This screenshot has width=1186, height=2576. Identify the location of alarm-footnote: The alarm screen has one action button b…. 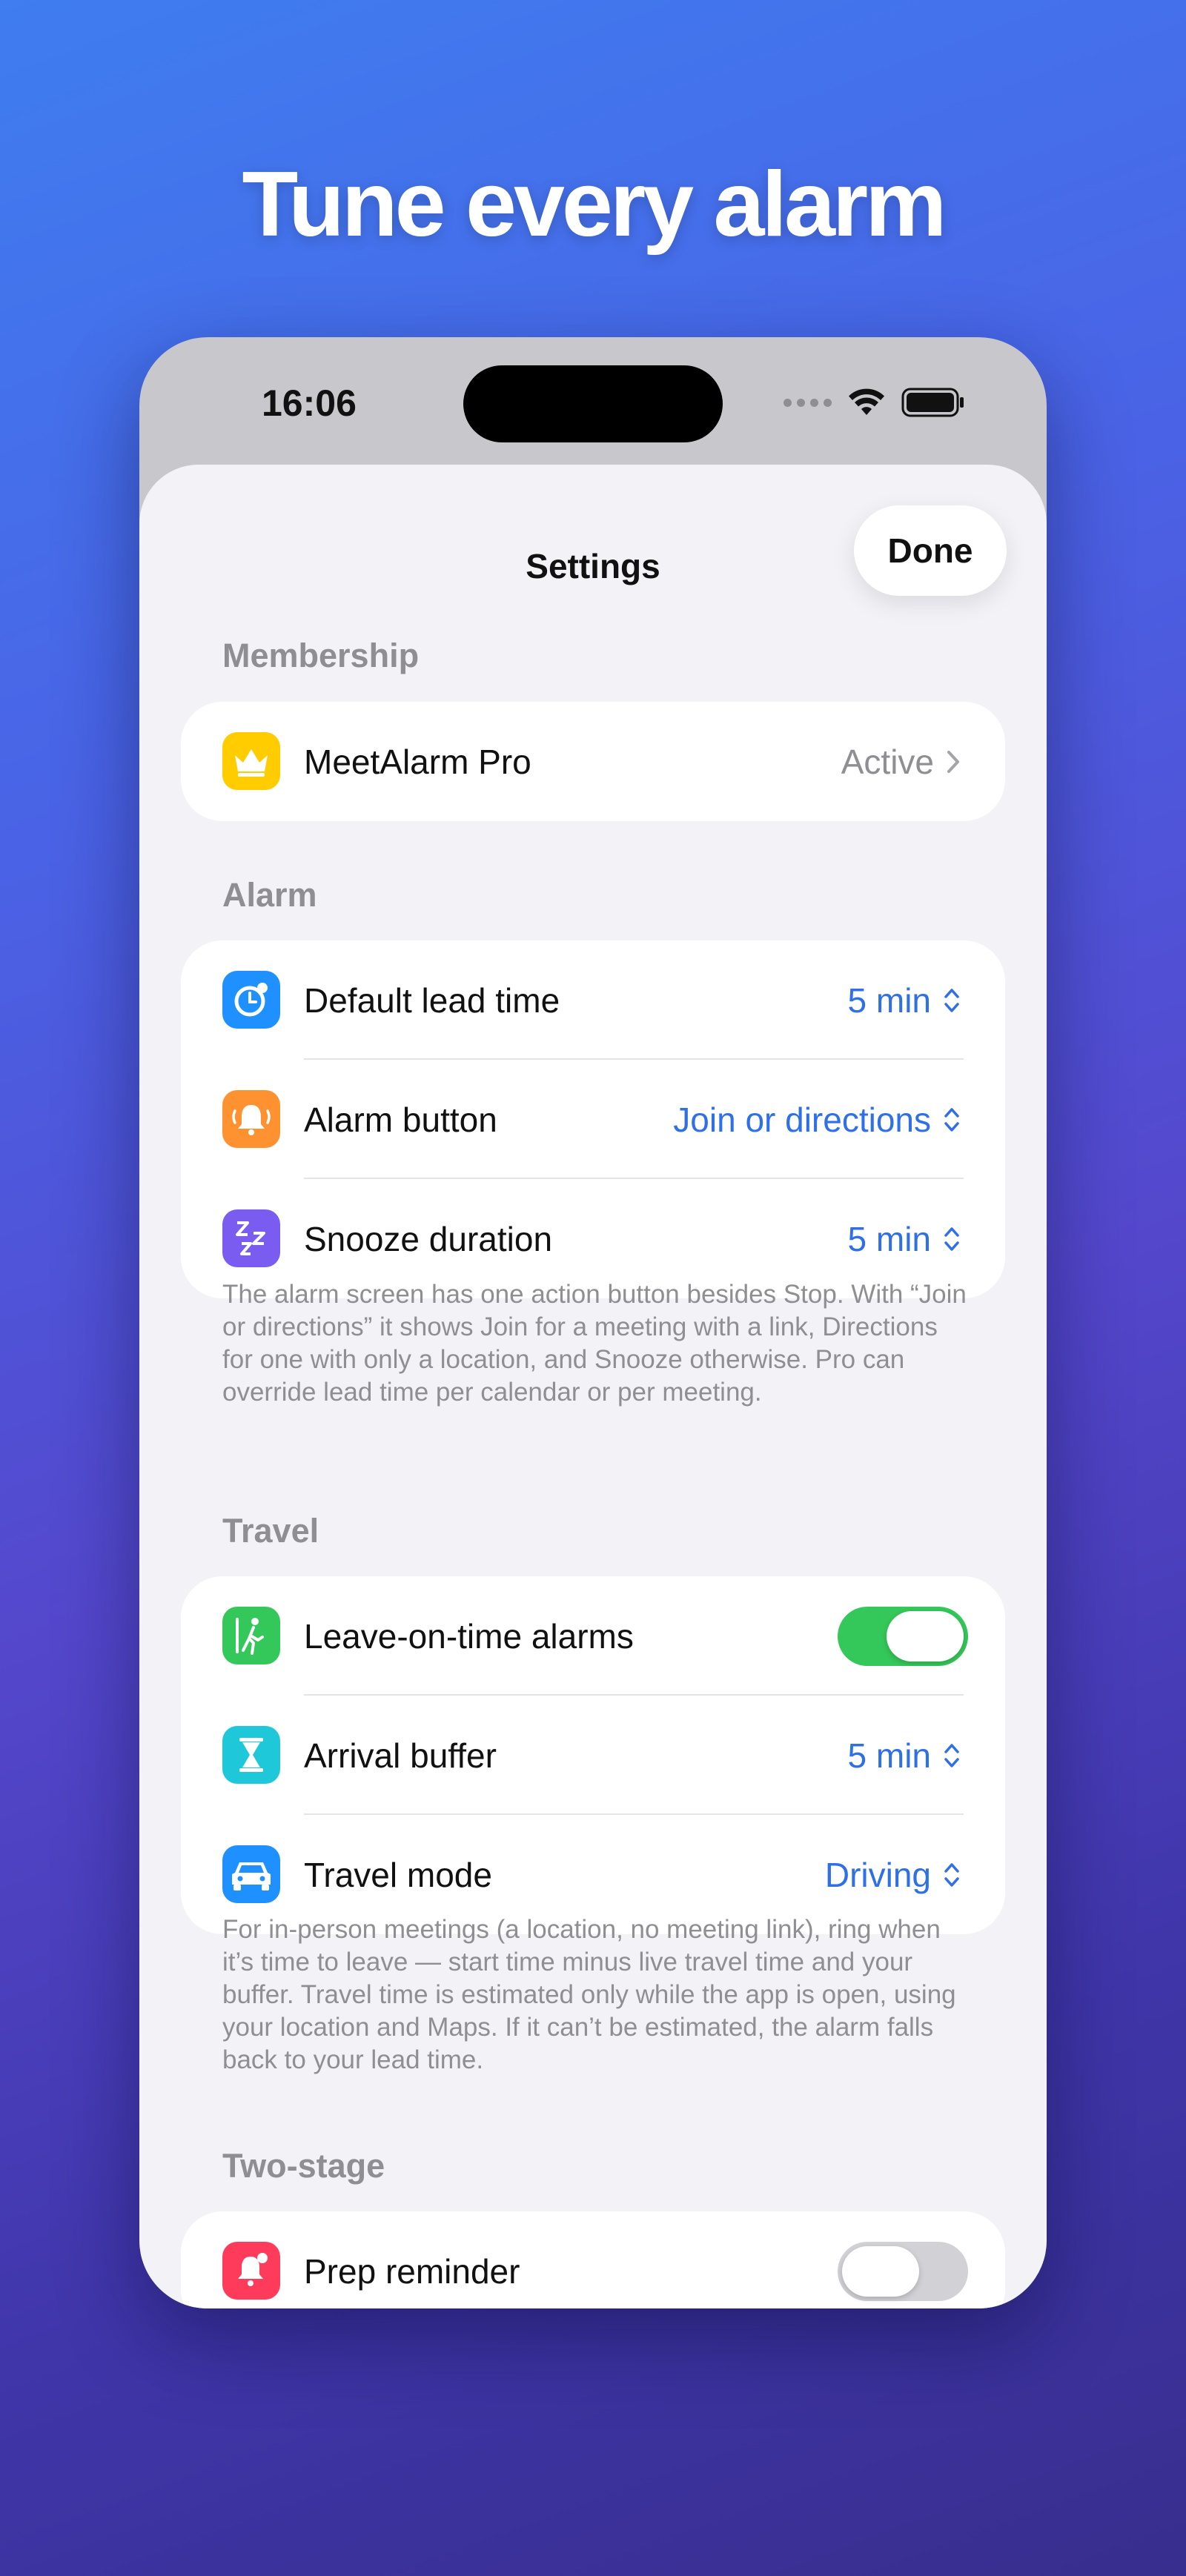
(594, 1343).